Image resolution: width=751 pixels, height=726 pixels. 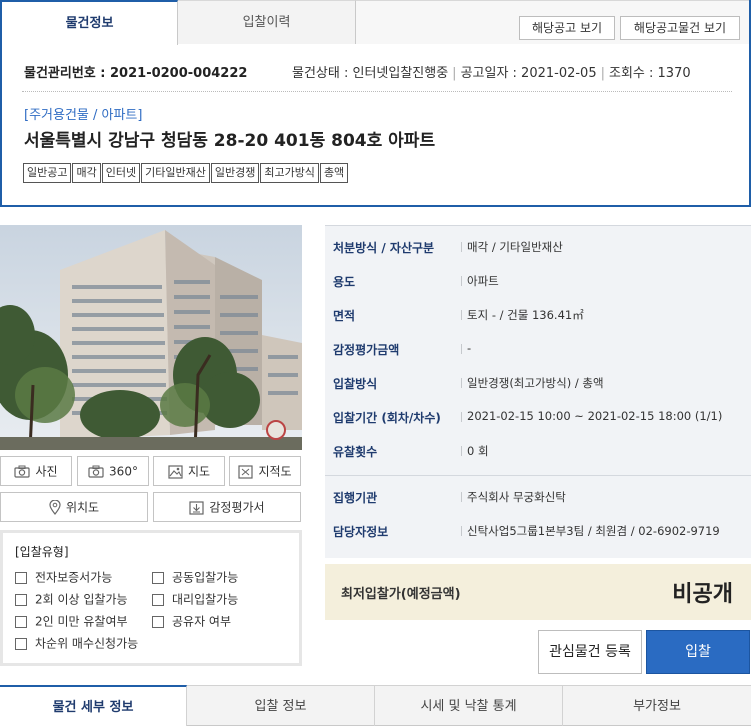 What do you see at coordinates (512, 247) in the screenshot?
I see `info-value: 매각 / 기타일반재산` at bounding box center [512, 247].